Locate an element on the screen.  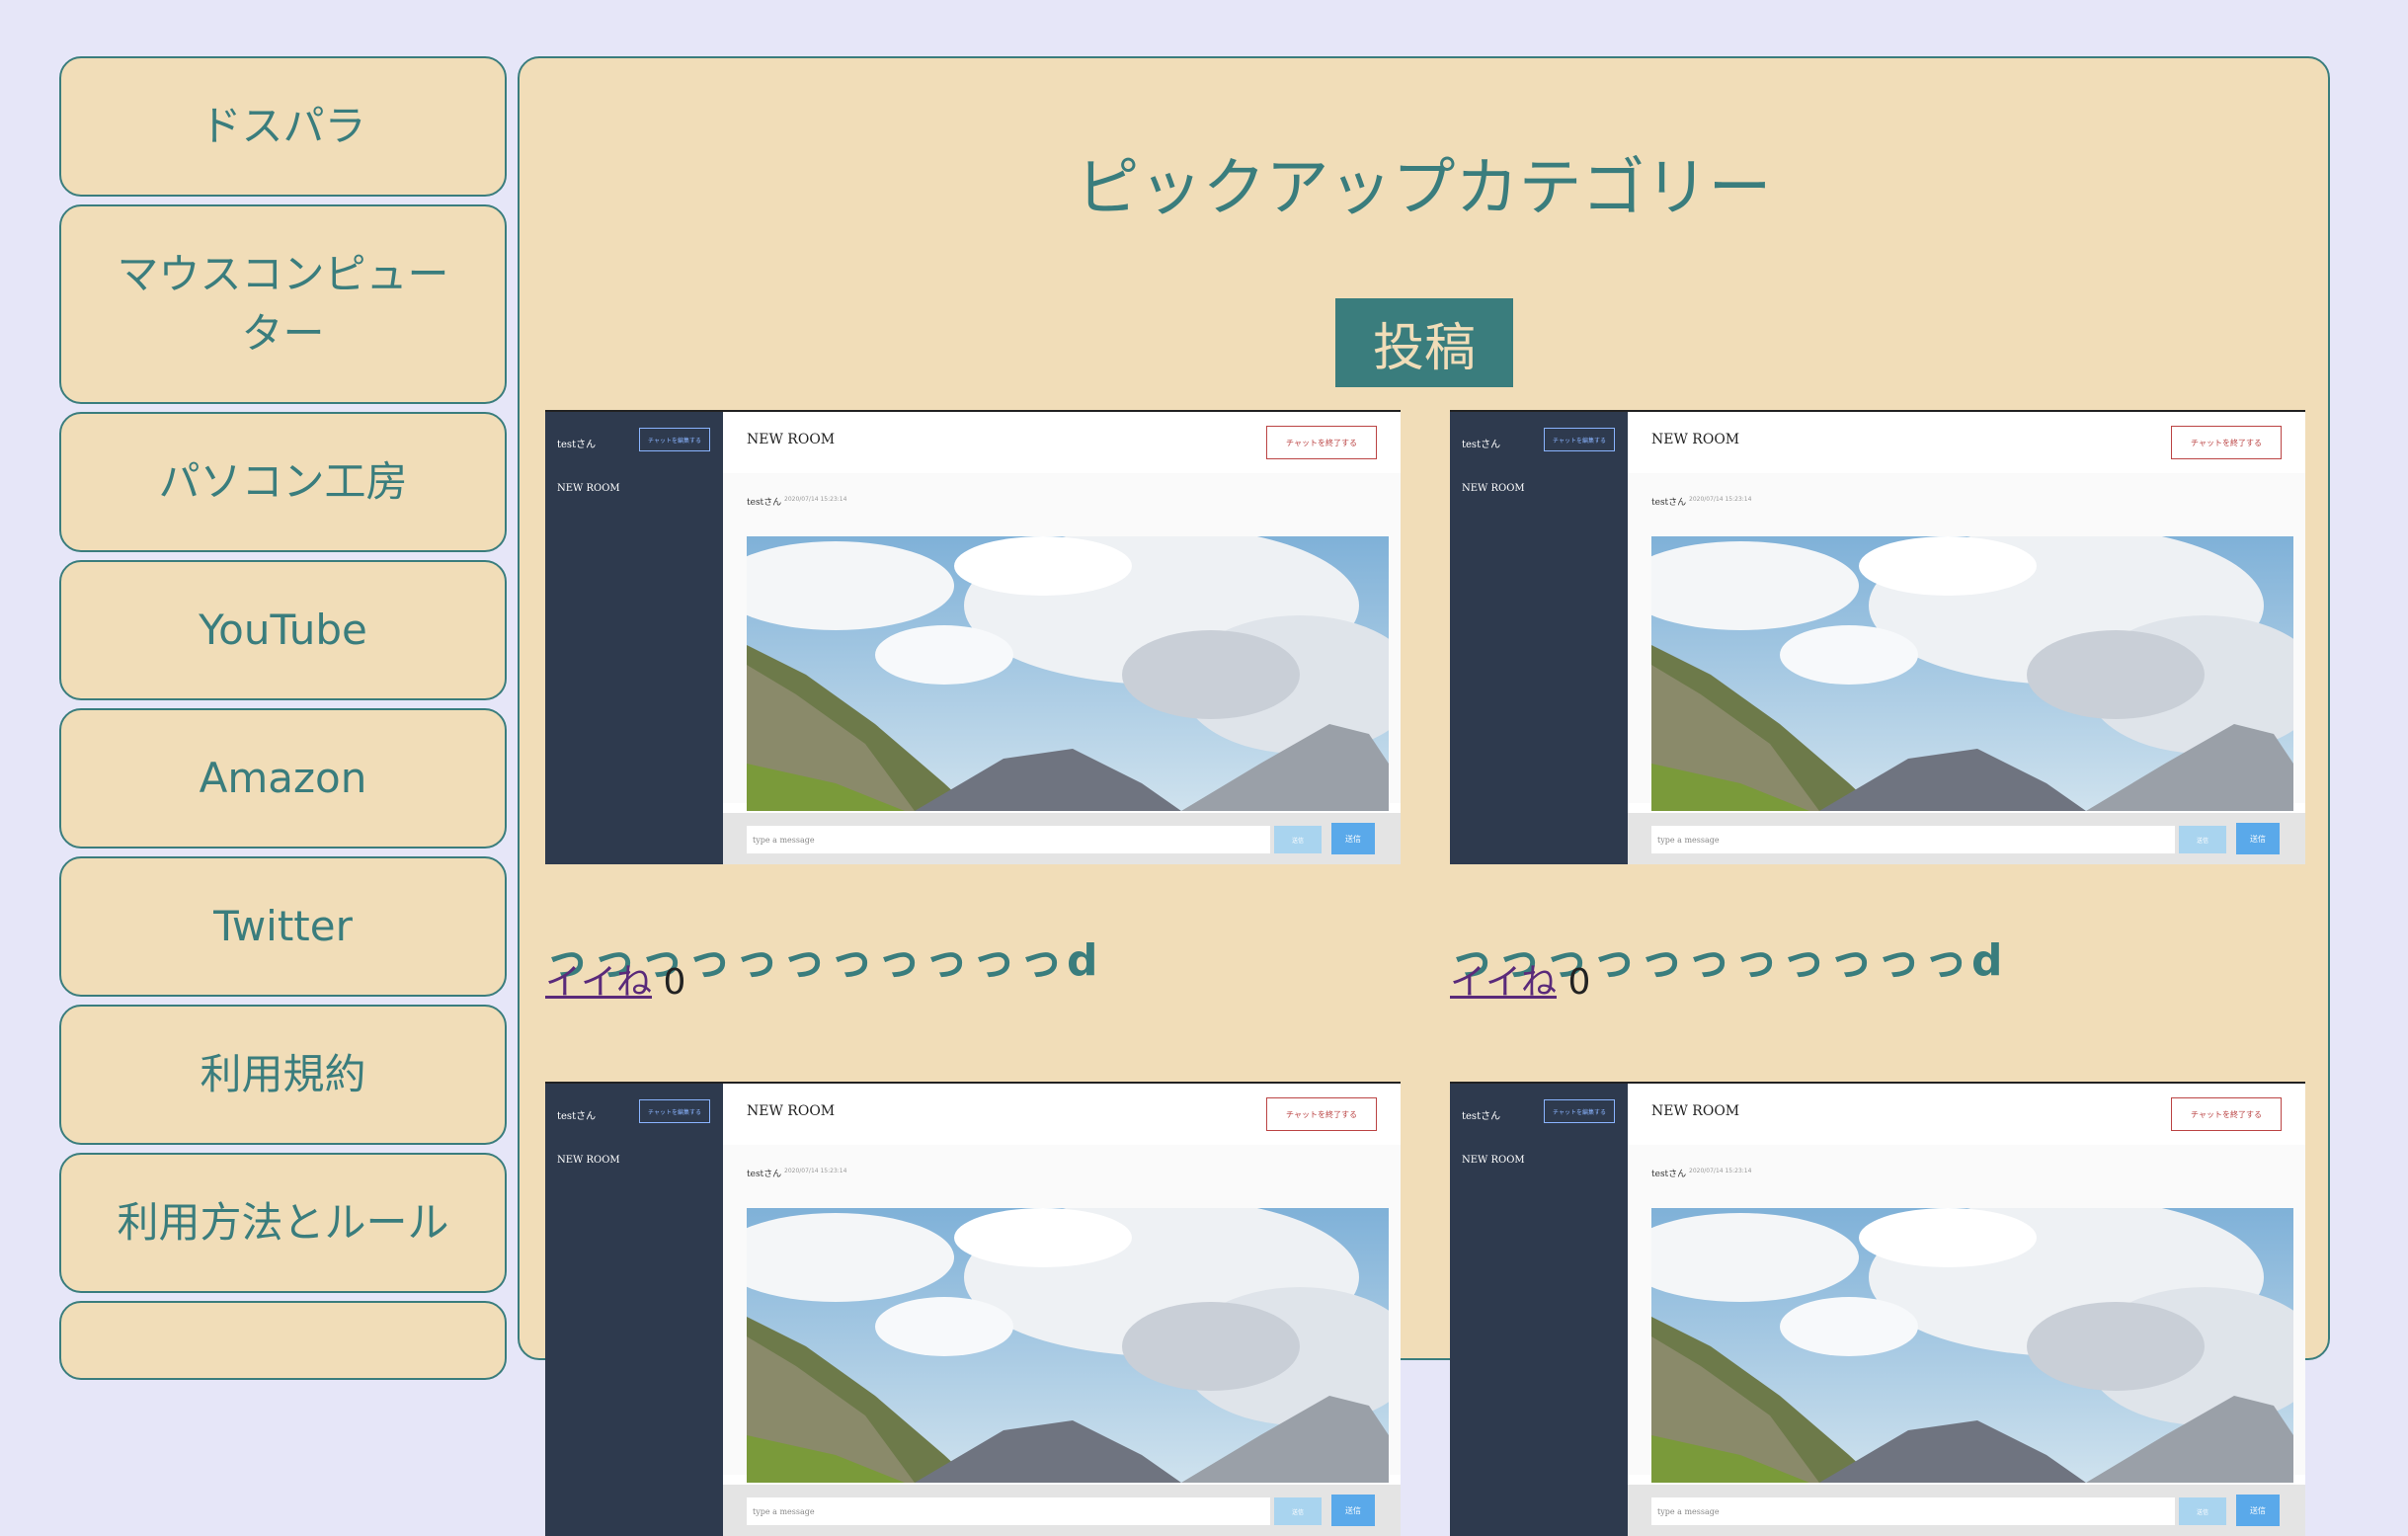
sidebar-item-youtube: YouTube is located at coordinates (283, 630).